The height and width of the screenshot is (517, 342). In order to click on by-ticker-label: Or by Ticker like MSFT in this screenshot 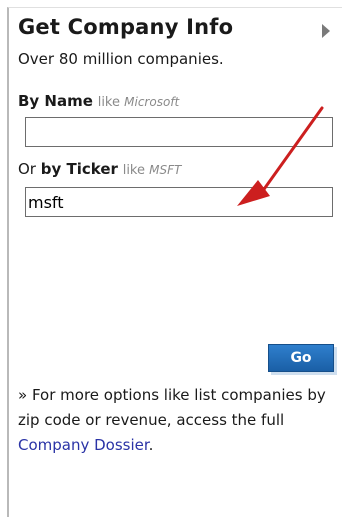, I will do `click(99, 169)`.